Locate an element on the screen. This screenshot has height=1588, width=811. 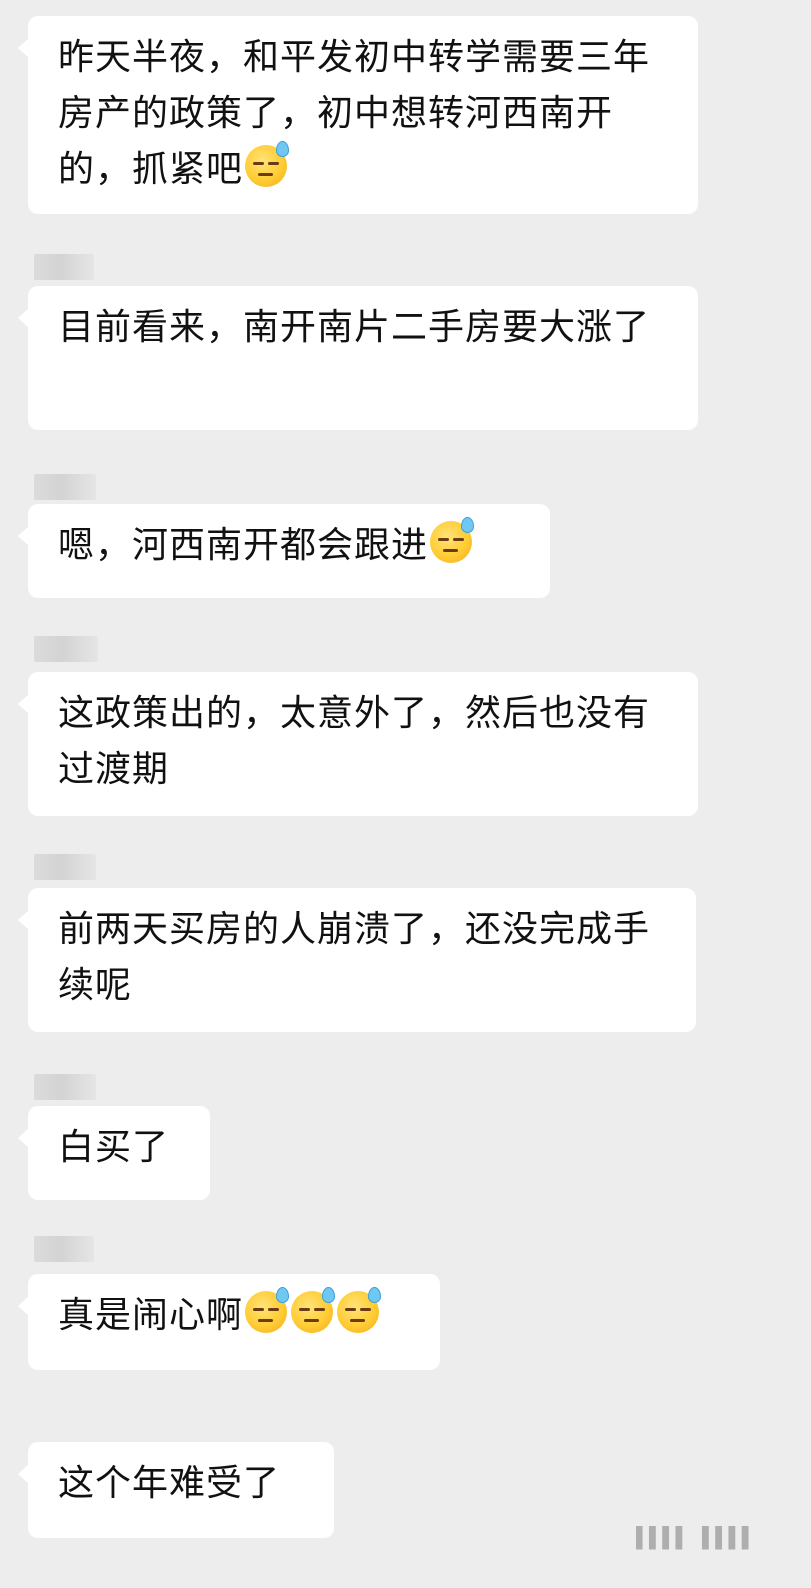
message-bubble: 这个年难受了 is located at coordinates (181, 1490).